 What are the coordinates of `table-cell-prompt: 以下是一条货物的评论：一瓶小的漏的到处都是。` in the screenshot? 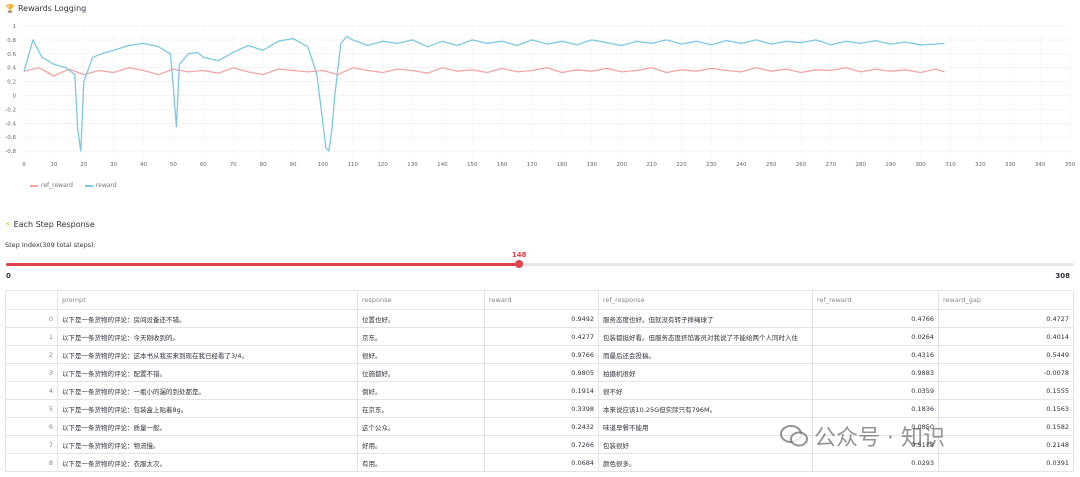 It's located at (207, 390).